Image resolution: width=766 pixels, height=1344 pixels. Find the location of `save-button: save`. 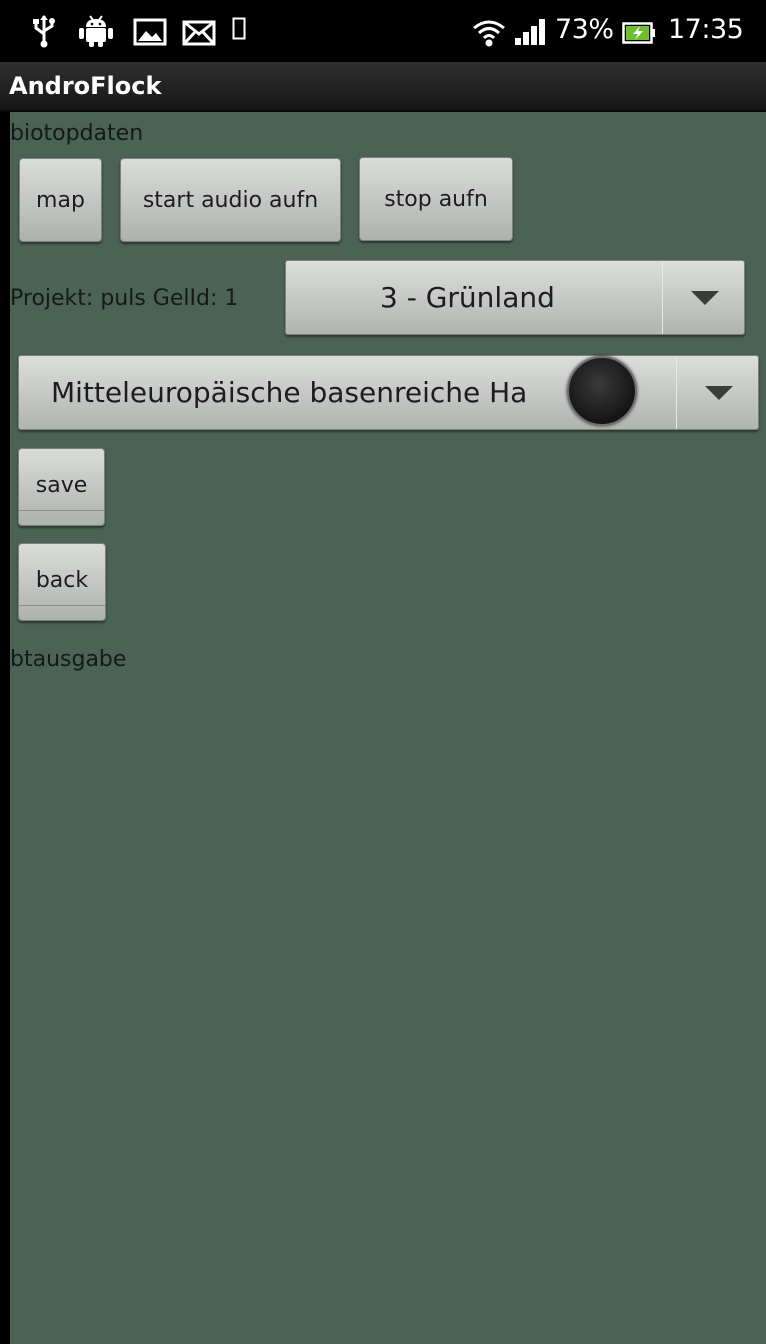

save-button: save is located at coordinates (61, 487).